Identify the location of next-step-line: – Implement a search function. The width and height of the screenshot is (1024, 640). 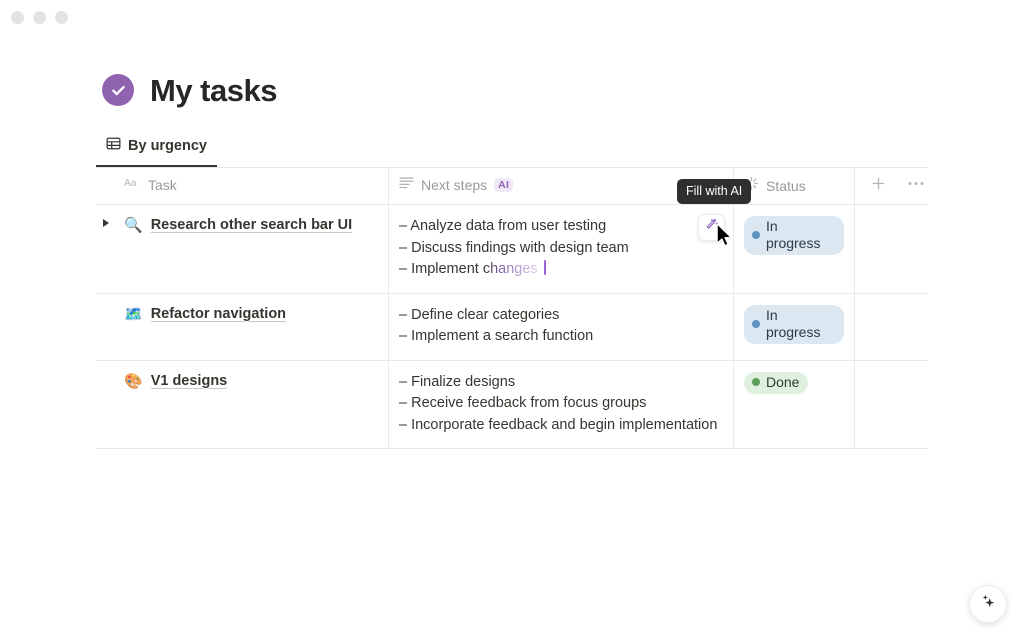
(496, 336).